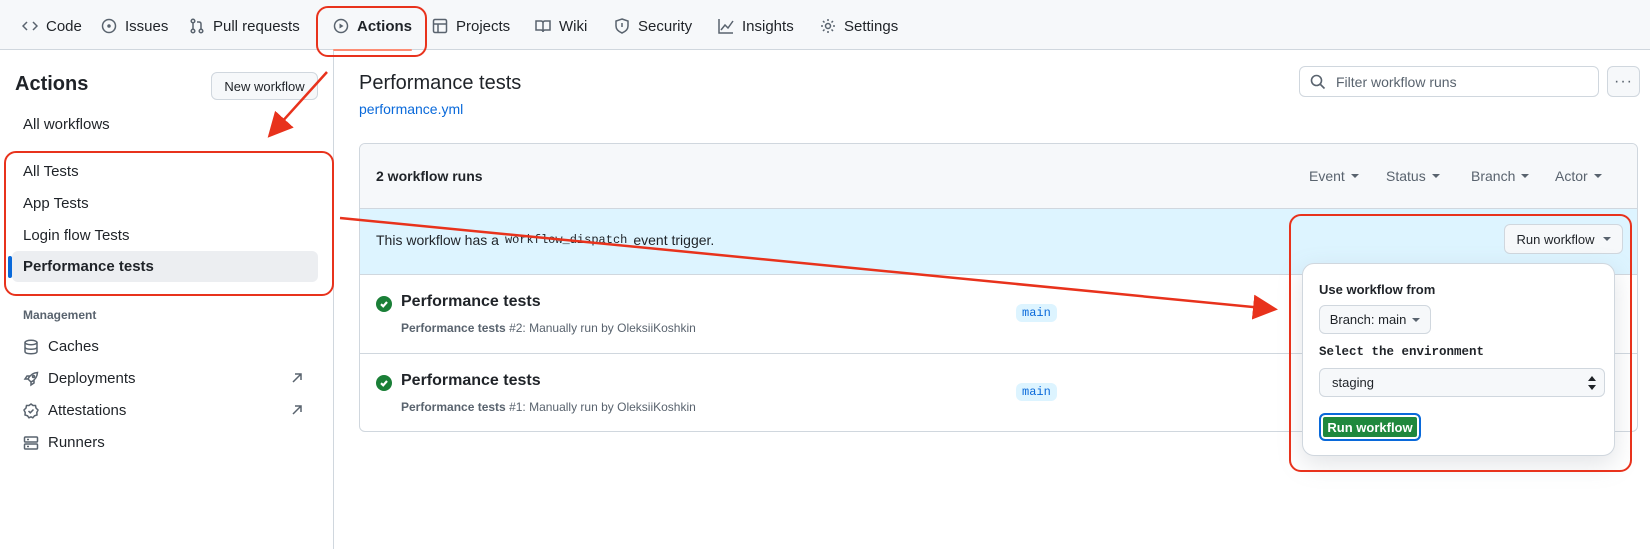 The image size is (1650, 549). I want to click on tab-actions: Actions, so click(372, 30).